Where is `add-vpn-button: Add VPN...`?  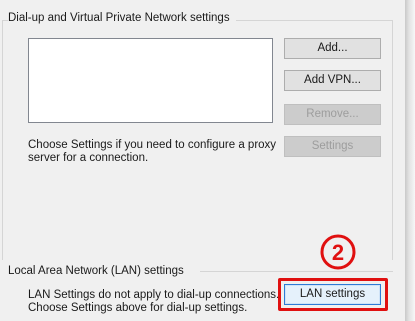 add-vpn-button: Add VPN... is located at coordinates (332, 80).